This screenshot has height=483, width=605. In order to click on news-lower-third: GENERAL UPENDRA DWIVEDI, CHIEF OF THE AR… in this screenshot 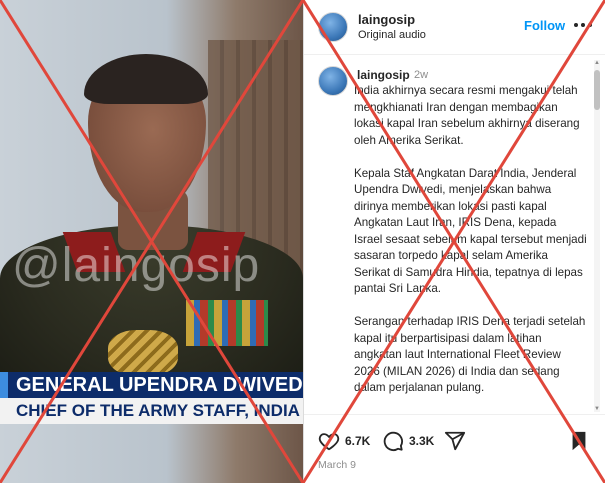, I will do `click(151, 400)`.